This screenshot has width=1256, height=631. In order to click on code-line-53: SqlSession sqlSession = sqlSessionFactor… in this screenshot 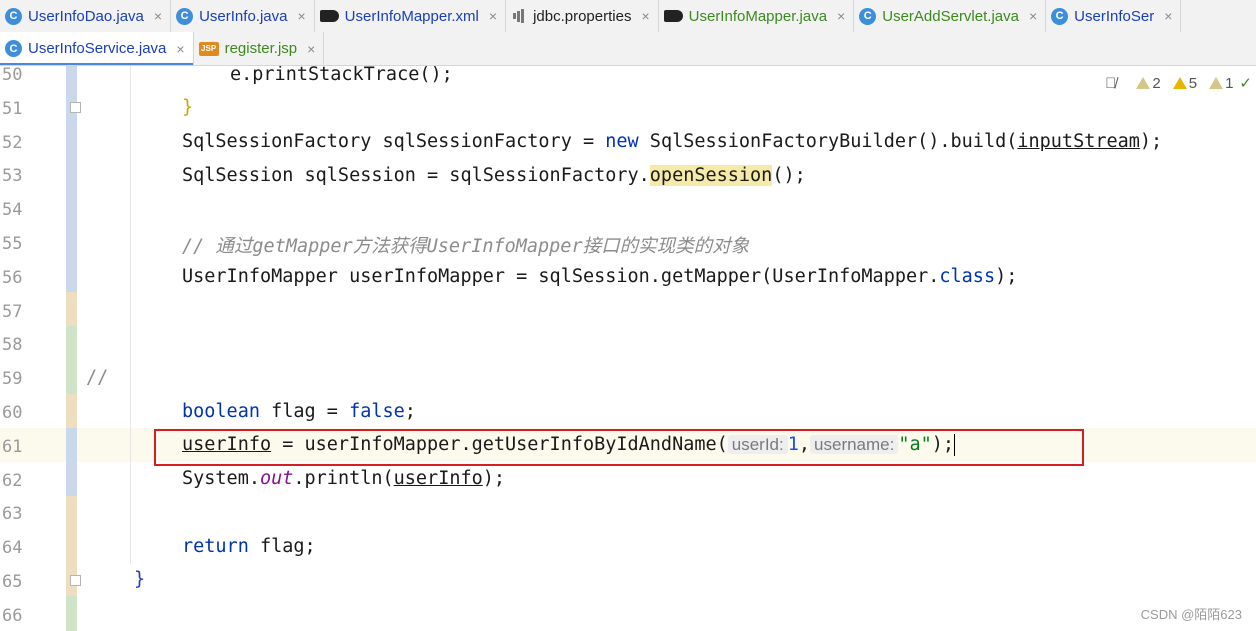, I will do `click(494, 175)`.